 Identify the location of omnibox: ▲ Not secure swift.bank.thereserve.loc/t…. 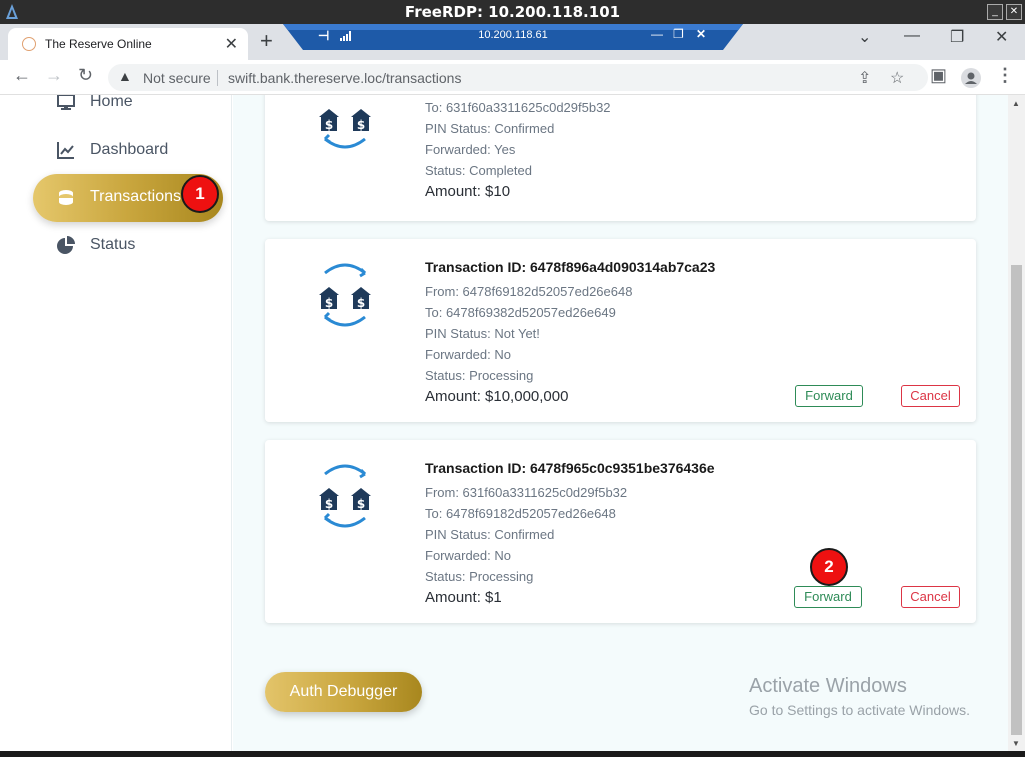
(518, 77).